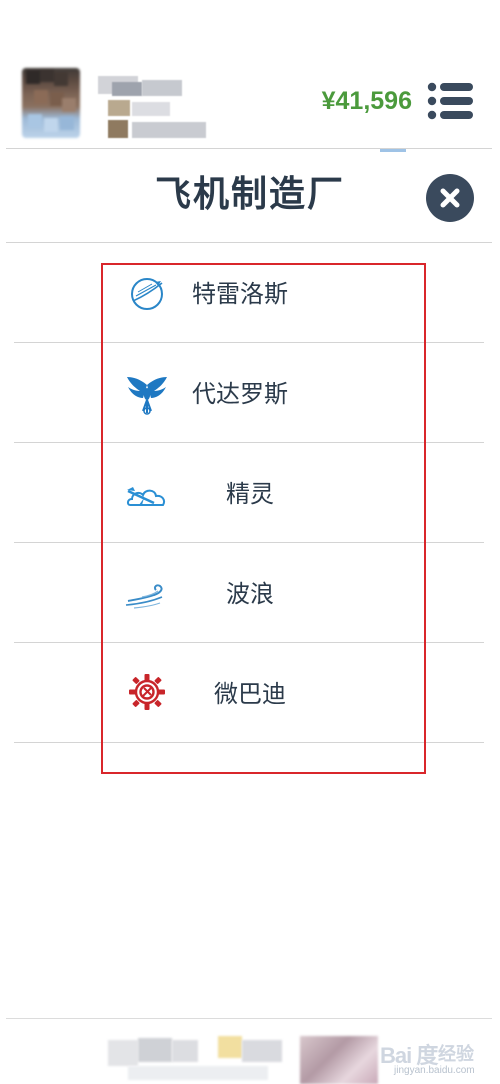 The height and width of the screenshot is (1084, 500). I want to click on close-icon, so click(450, 198).